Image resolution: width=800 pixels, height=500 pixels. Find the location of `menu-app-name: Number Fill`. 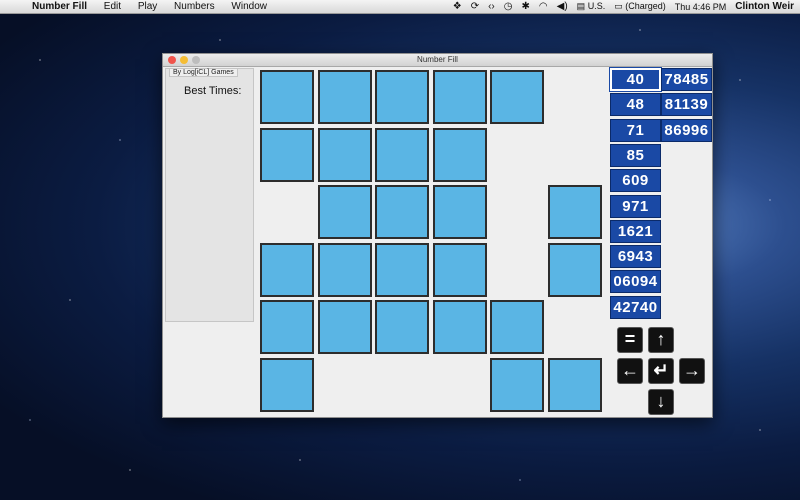

menu-app-name: Number Fill is located at coordinates (59, 6).